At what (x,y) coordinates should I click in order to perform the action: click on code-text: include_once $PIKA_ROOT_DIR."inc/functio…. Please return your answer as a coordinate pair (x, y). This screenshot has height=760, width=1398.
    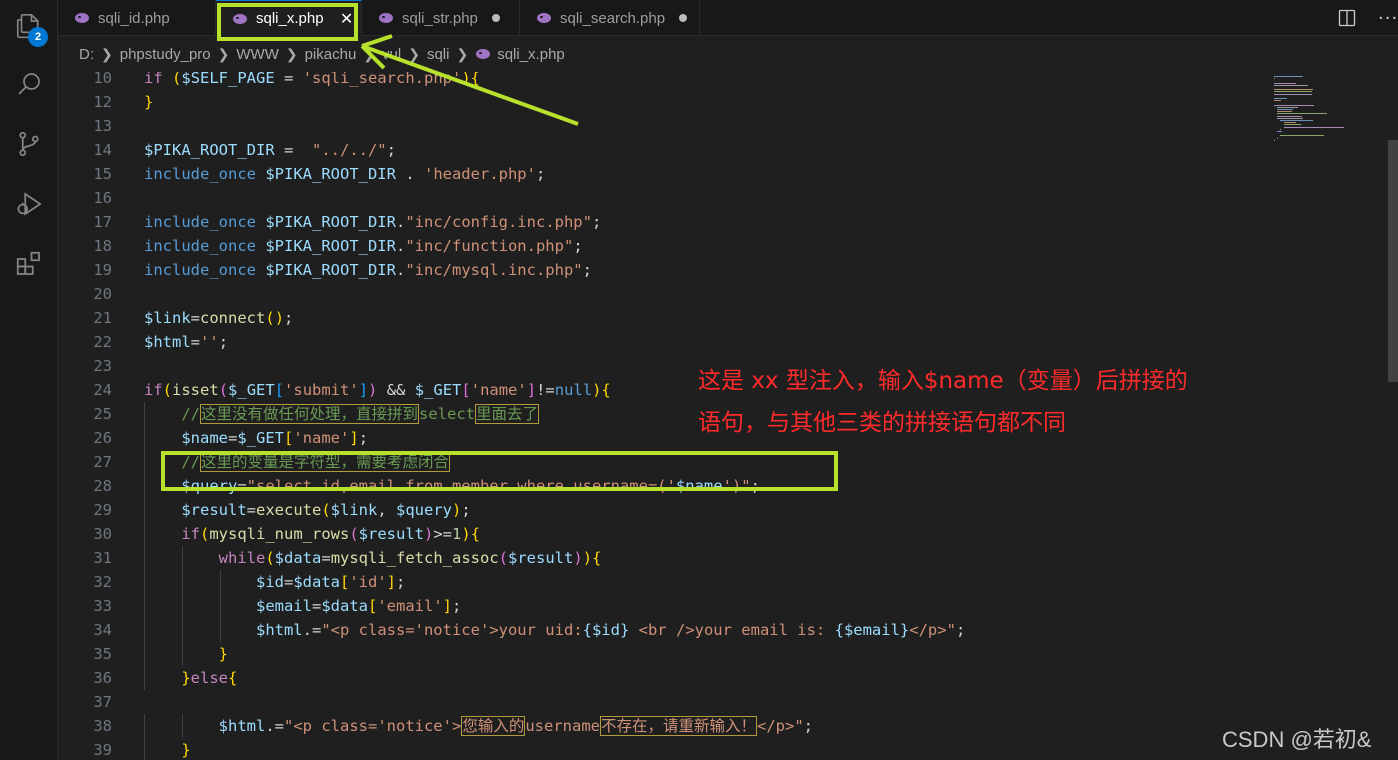
    Looking at the image, I should click on (363, 246).